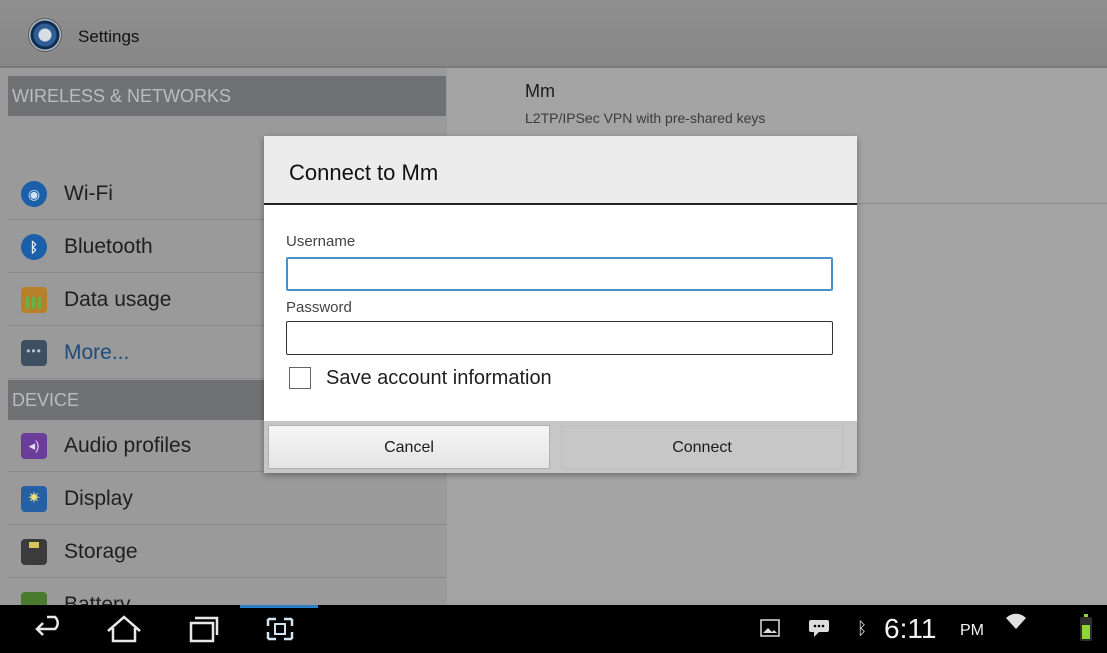  I want to click on wifi-icon: ◉, so click(34, 194).